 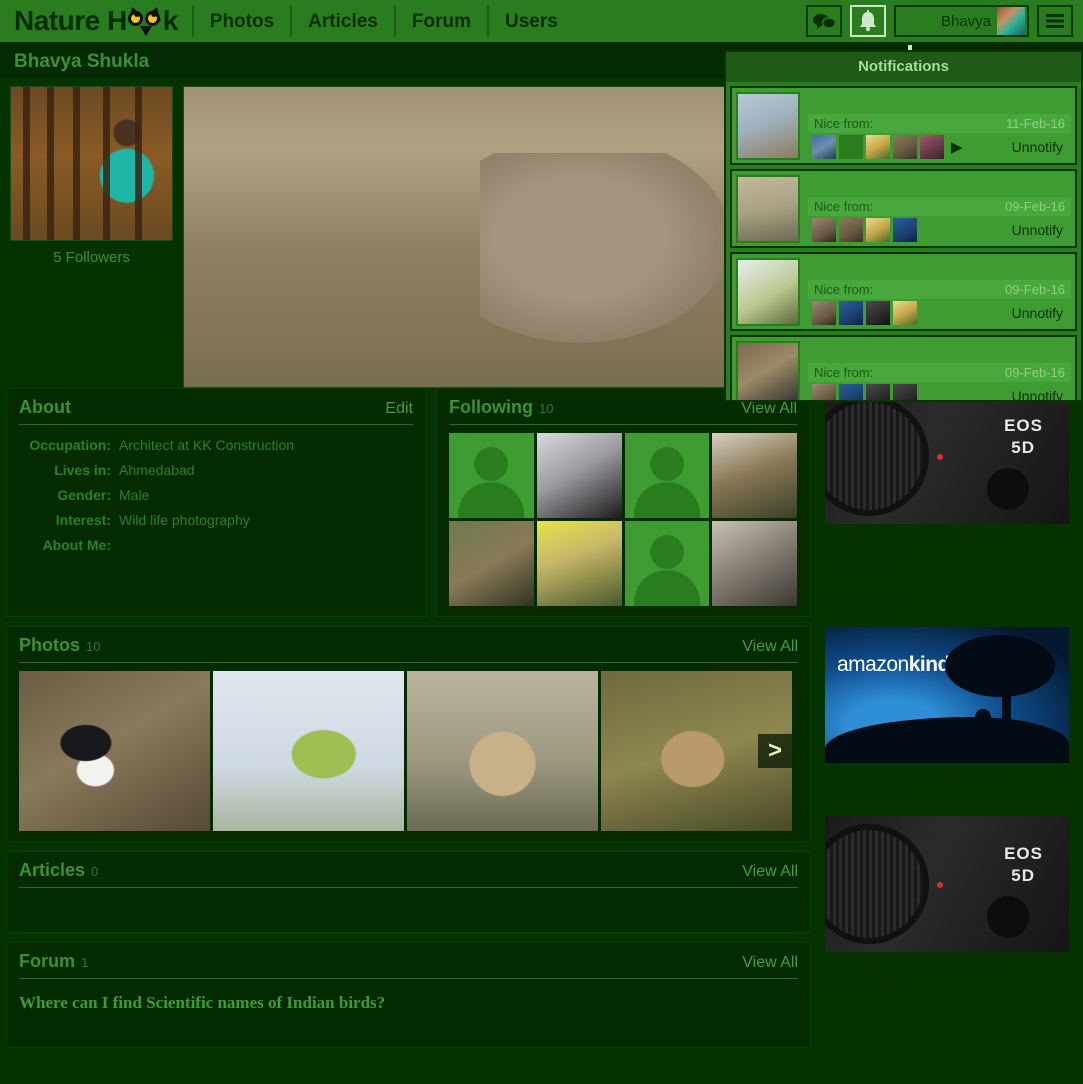 What do you see at coordinates (824, 21) in the screenshot?
I see `messages-button` at bounding box center [824, 21].